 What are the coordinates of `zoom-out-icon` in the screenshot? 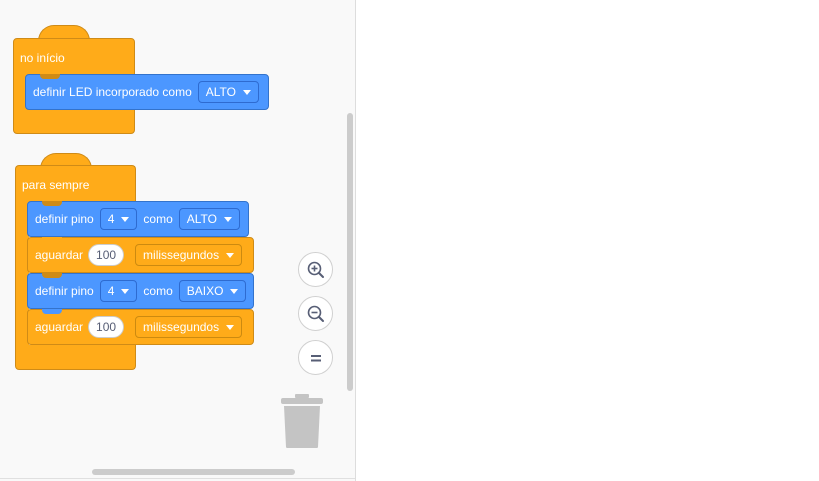 It's located at (315, 313).